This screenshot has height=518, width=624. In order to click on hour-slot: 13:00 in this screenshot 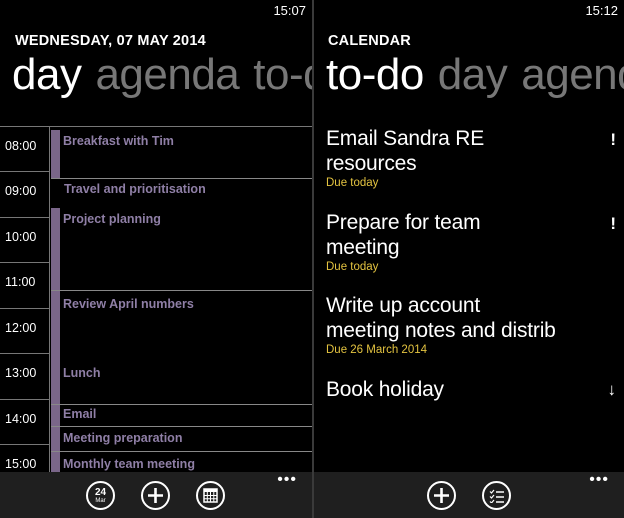, I will do `click(25, 375)`.